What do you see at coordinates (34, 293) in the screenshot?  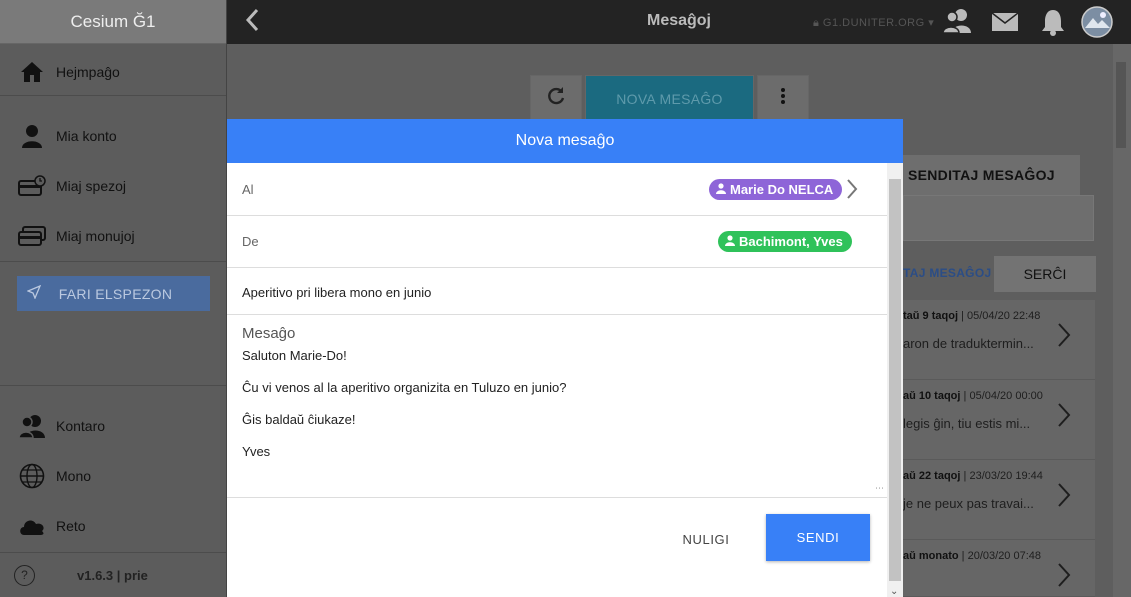 I see `send-icon` at bounding box center [34, 293].